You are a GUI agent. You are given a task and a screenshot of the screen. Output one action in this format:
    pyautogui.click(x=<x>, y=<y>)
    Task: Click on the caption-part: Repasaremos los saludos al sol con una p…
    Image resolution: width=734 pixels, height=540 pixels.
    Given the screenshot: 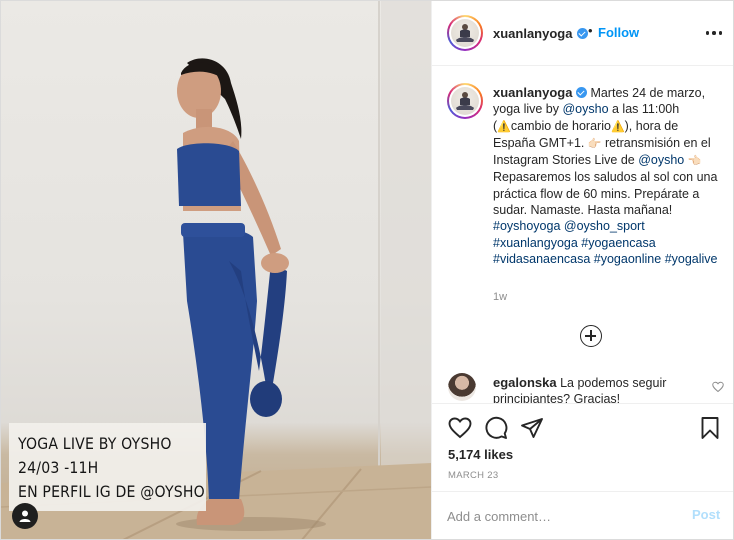 What is the action you would take?
    pyautogui.click(x=605, y=194)
    